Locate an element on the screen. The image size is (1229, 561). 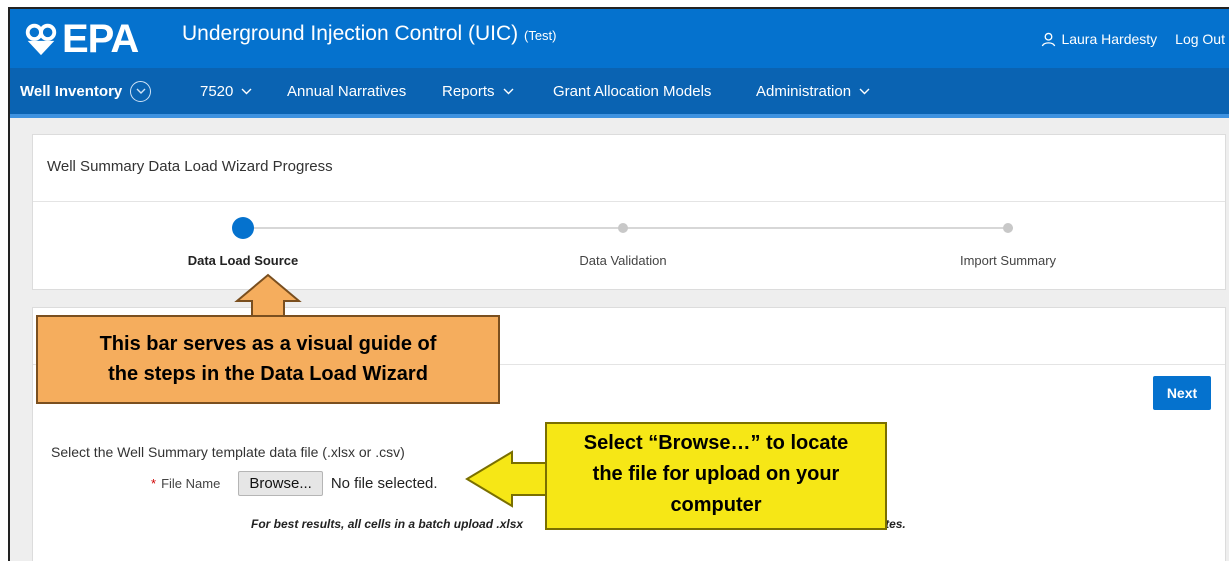
epa-logo: EPA is located at coordinates (80, 39).